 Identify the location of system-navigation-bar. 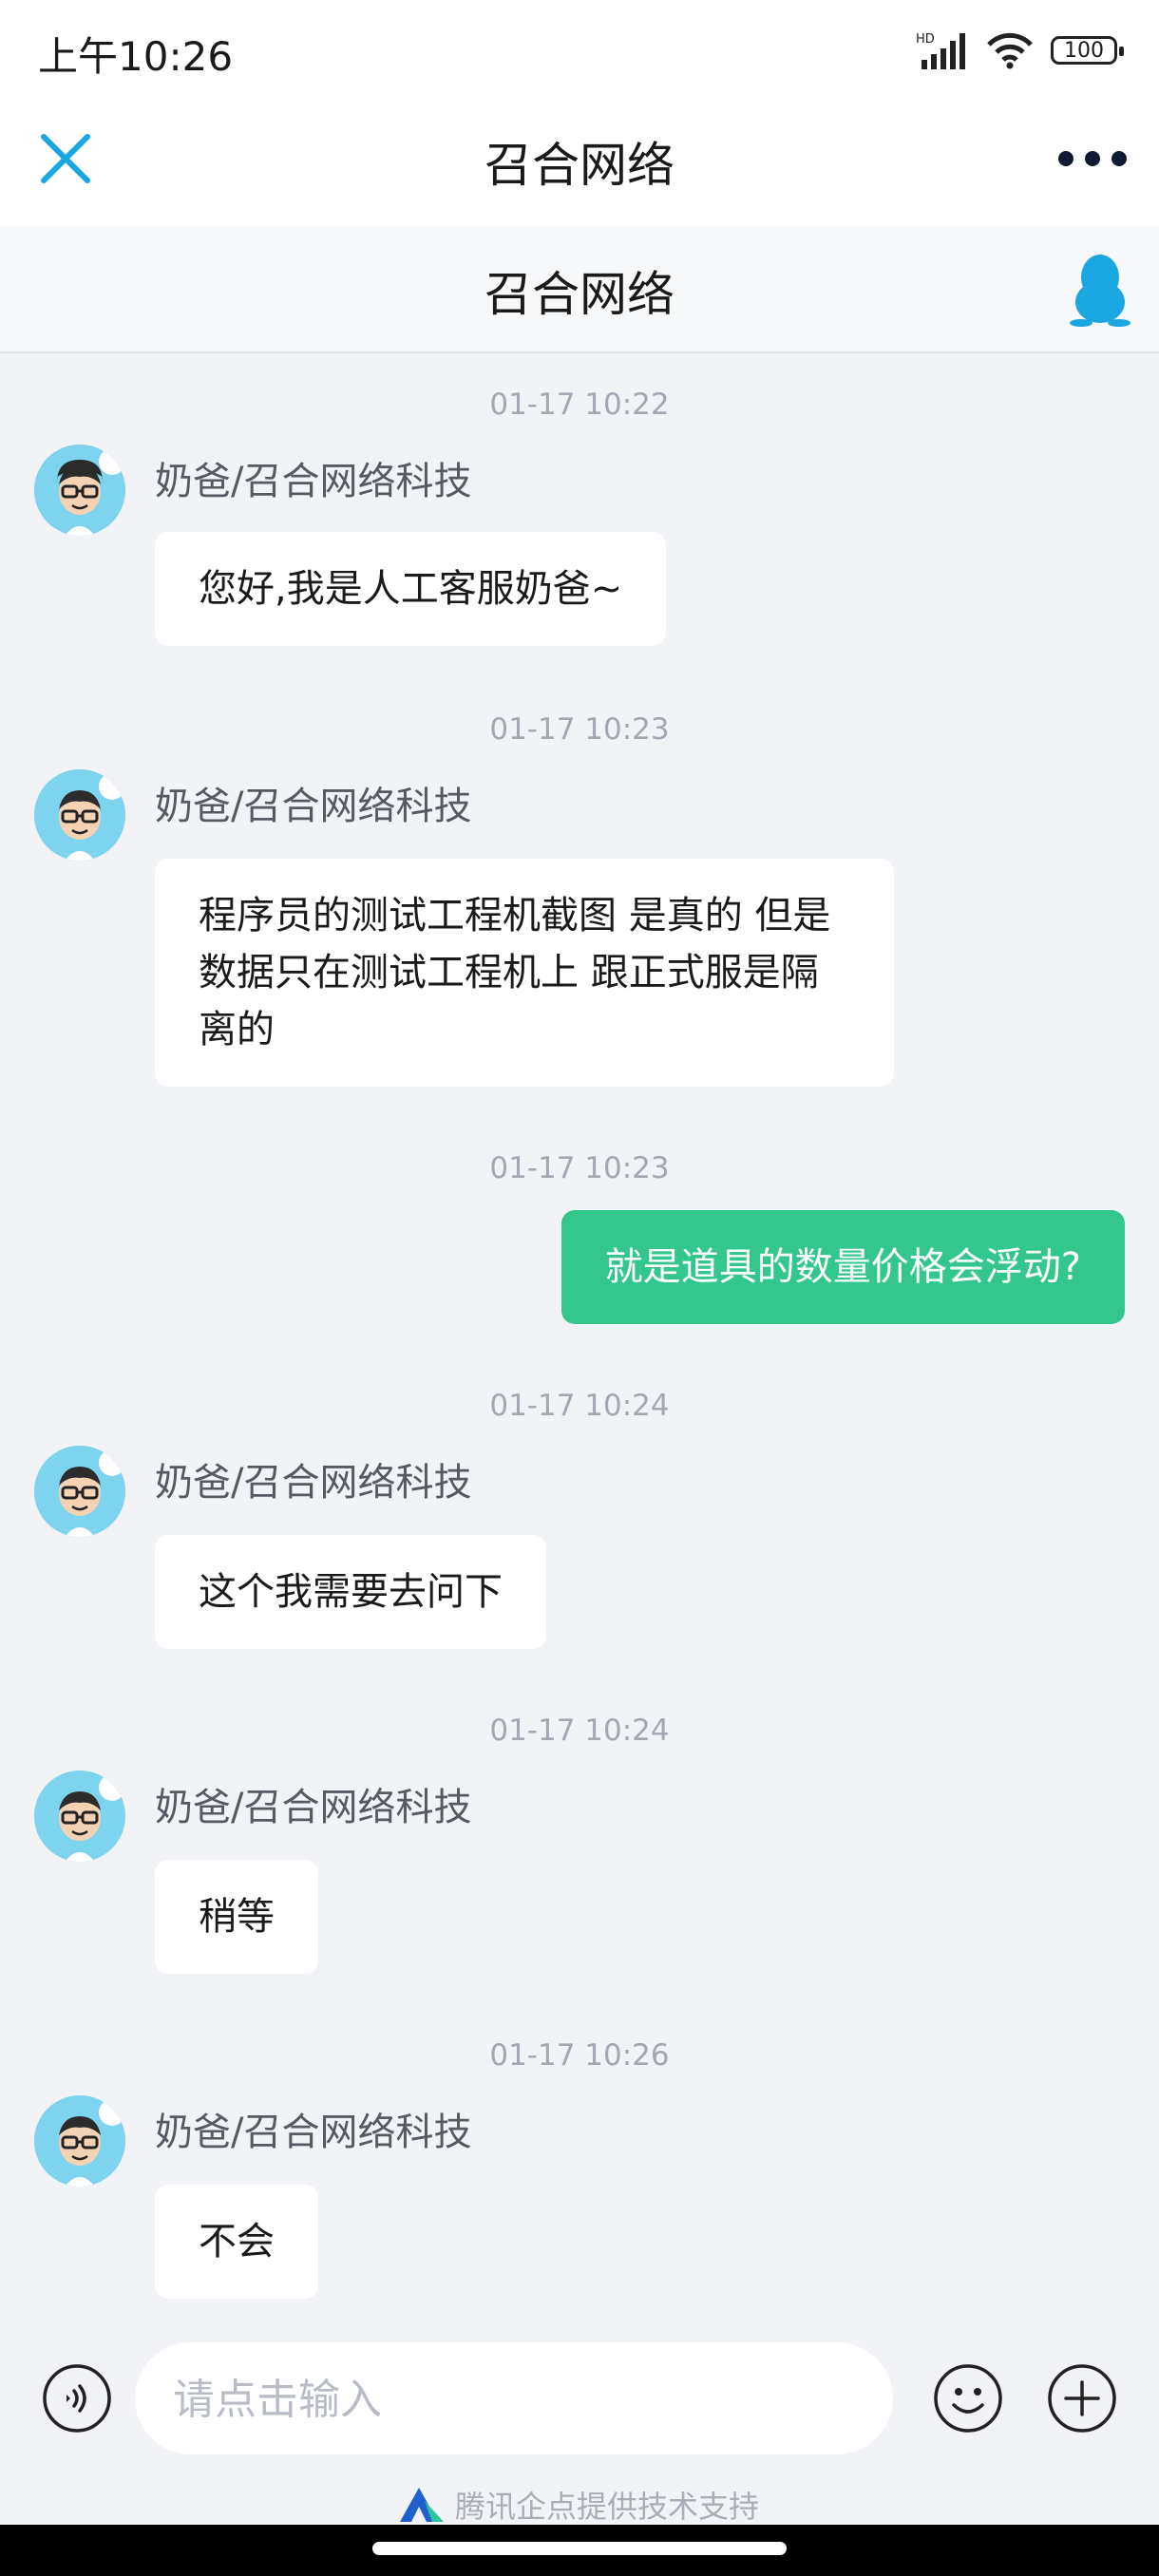
(579, 2550).